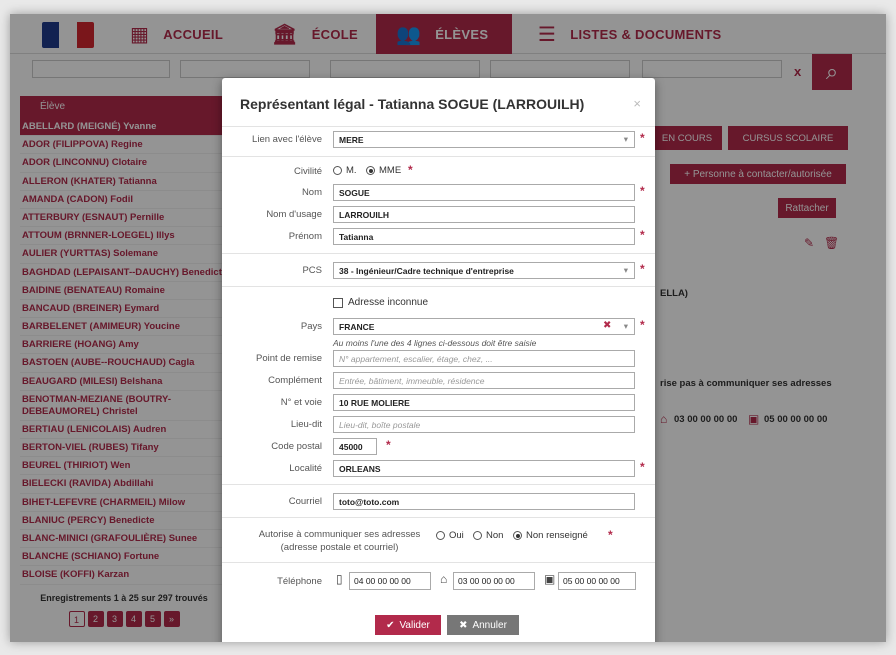  Describe the element at coordinates (494, 581) in the screenshot. I see `home-phone-input: 03 00 00 00 00` at that location.